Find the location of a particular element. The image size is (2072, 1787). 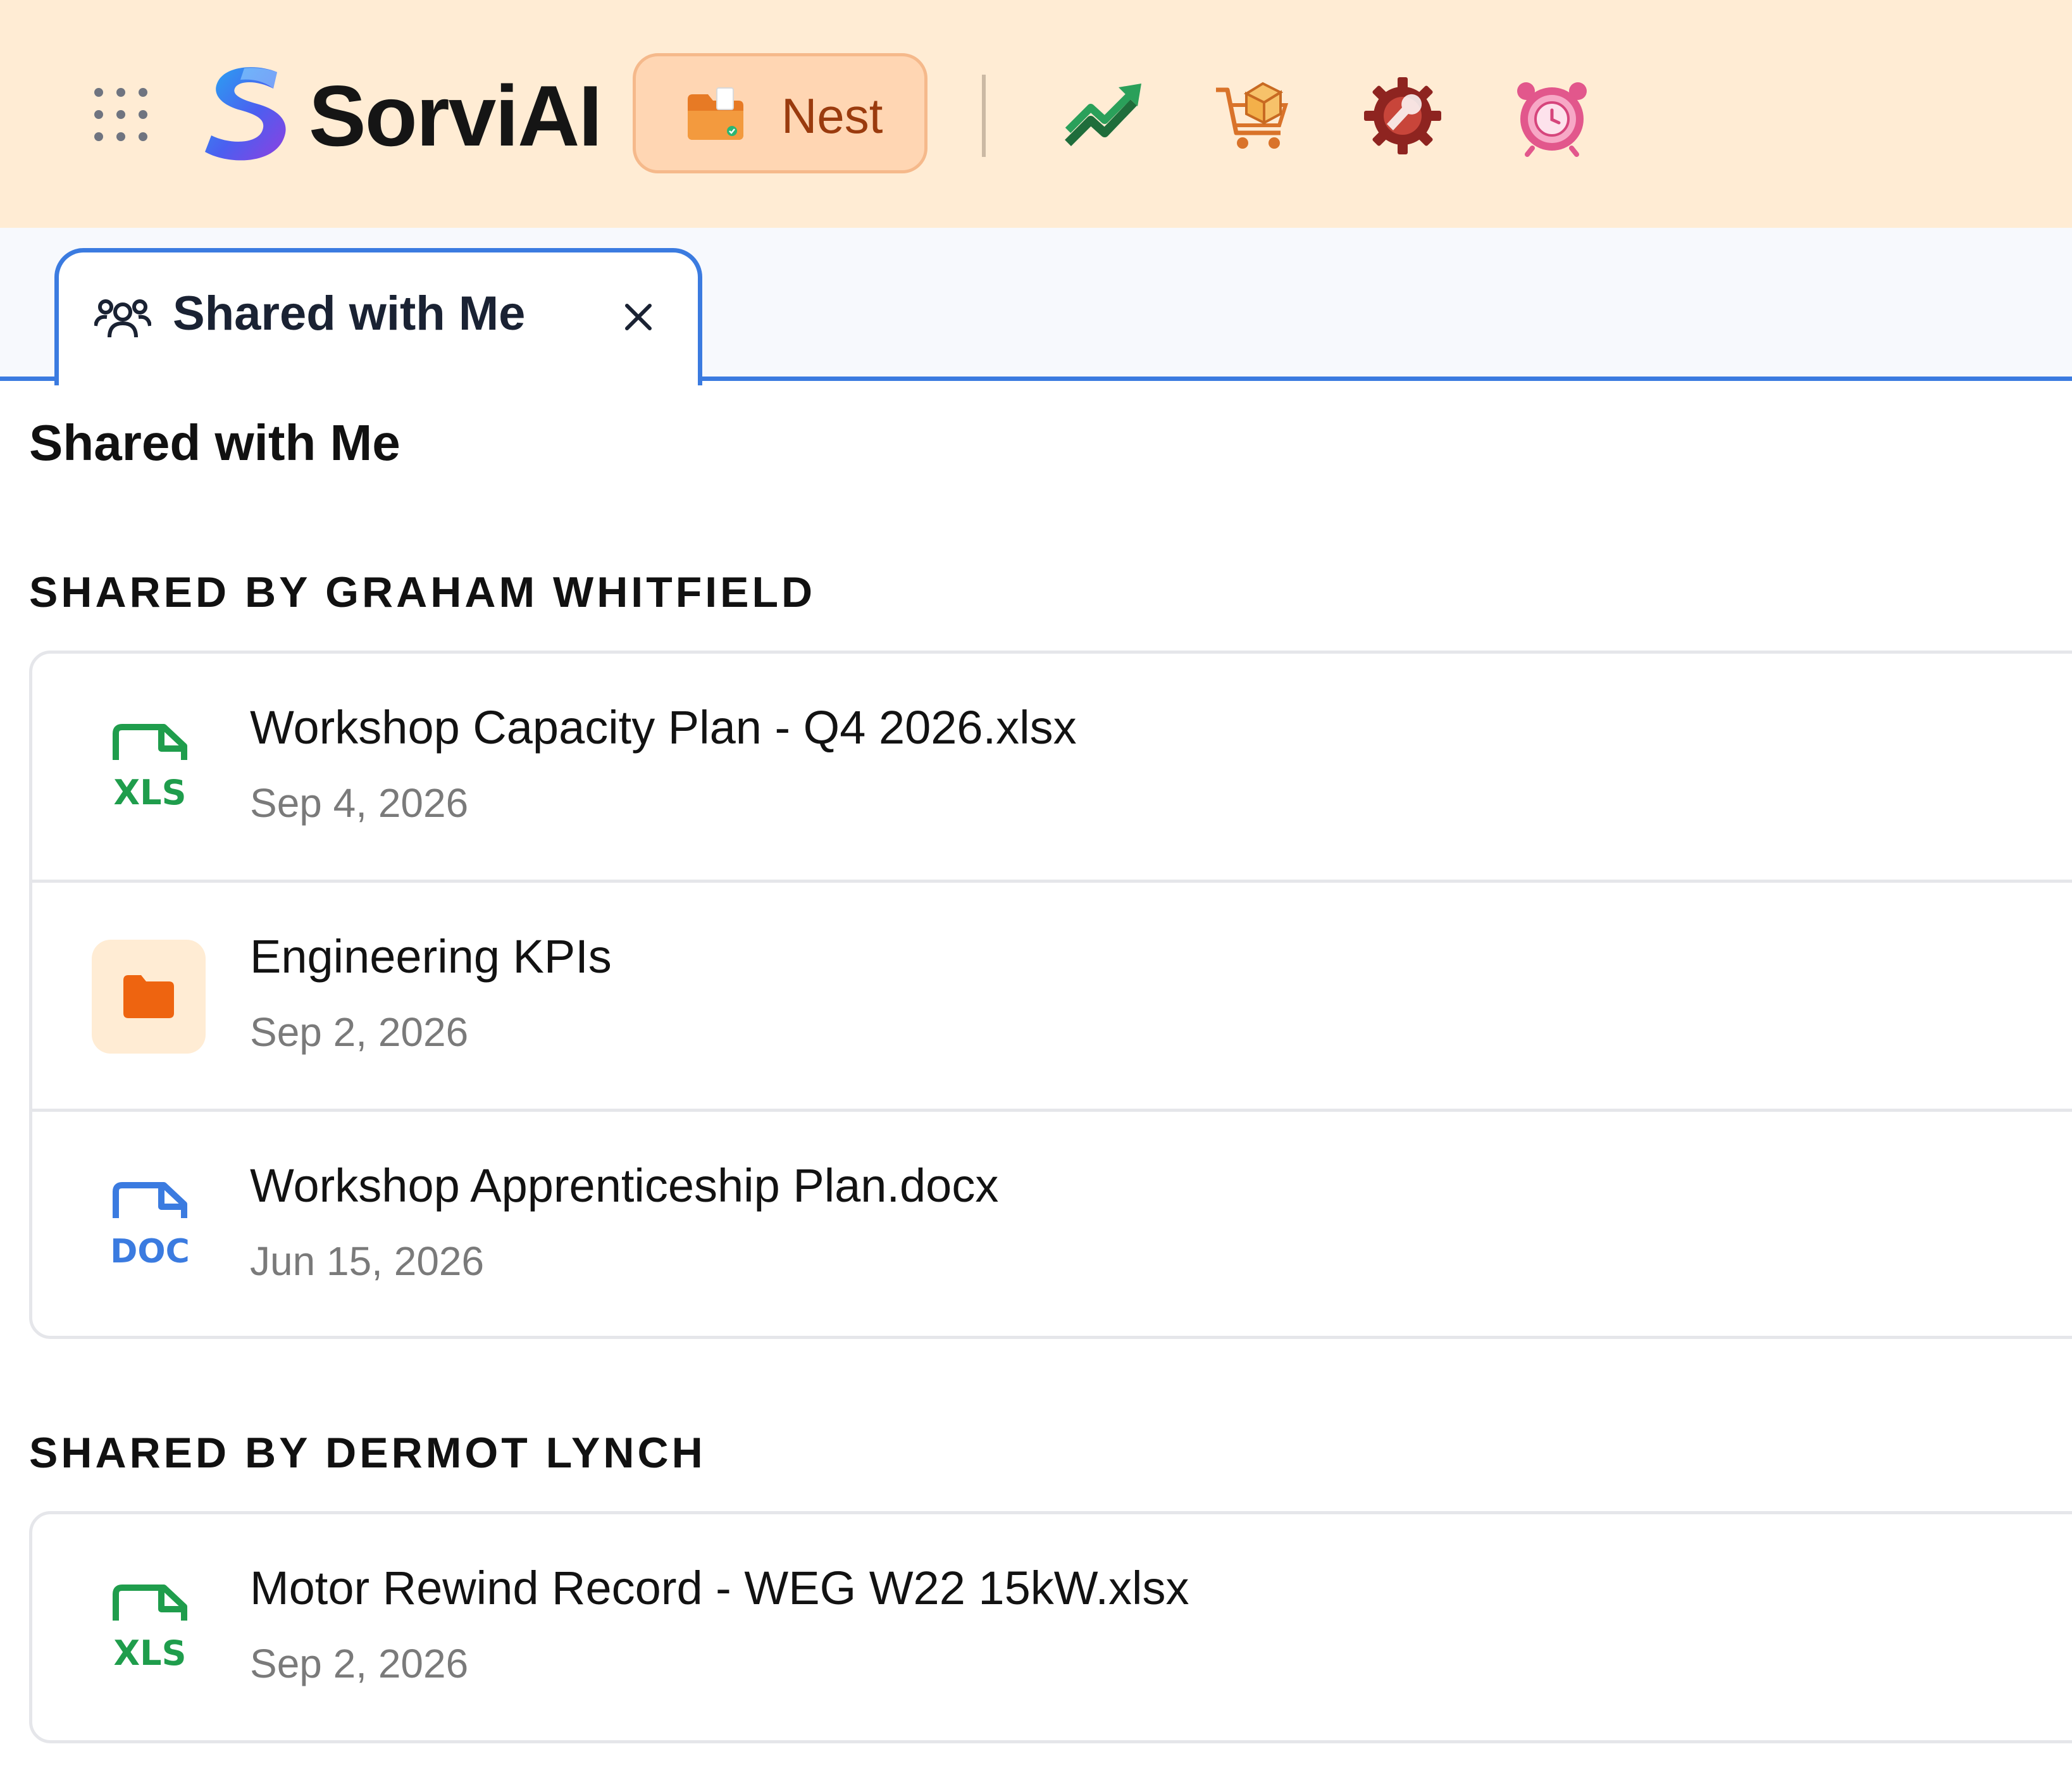

tab-label: Shared with Me is located at coordinates (350, 313).